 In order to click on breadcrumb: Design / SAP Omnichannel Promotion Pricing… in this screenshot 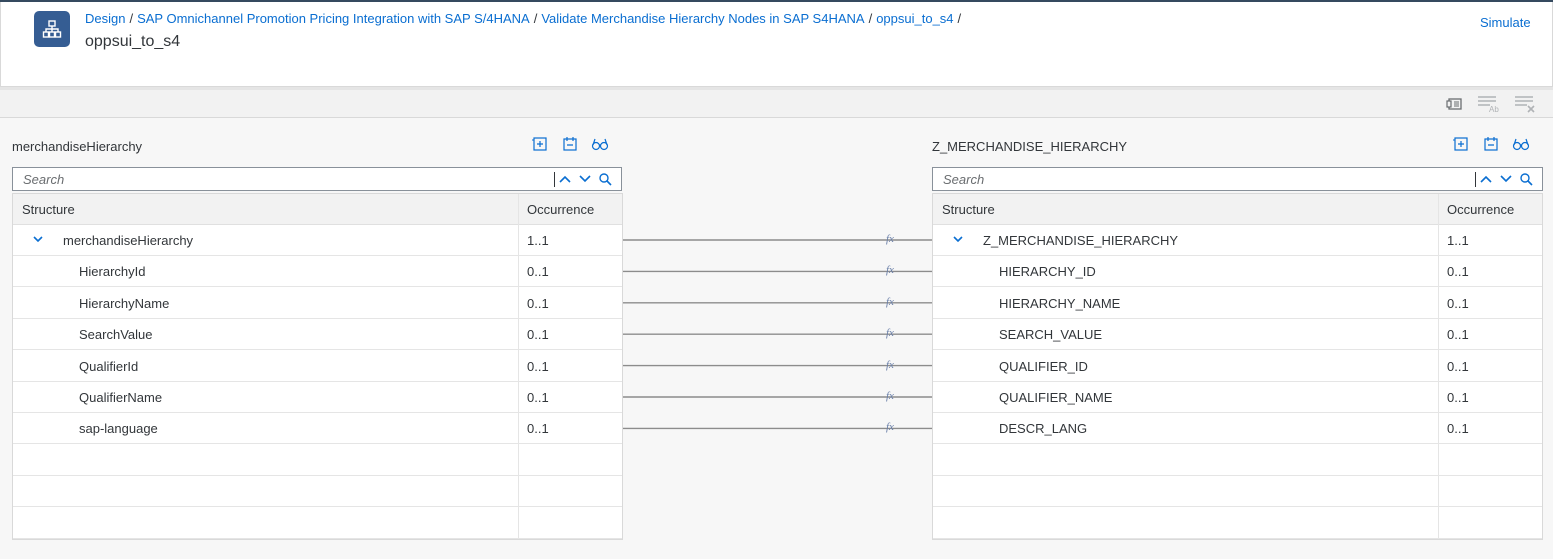, I will do `click(523, 18)`.